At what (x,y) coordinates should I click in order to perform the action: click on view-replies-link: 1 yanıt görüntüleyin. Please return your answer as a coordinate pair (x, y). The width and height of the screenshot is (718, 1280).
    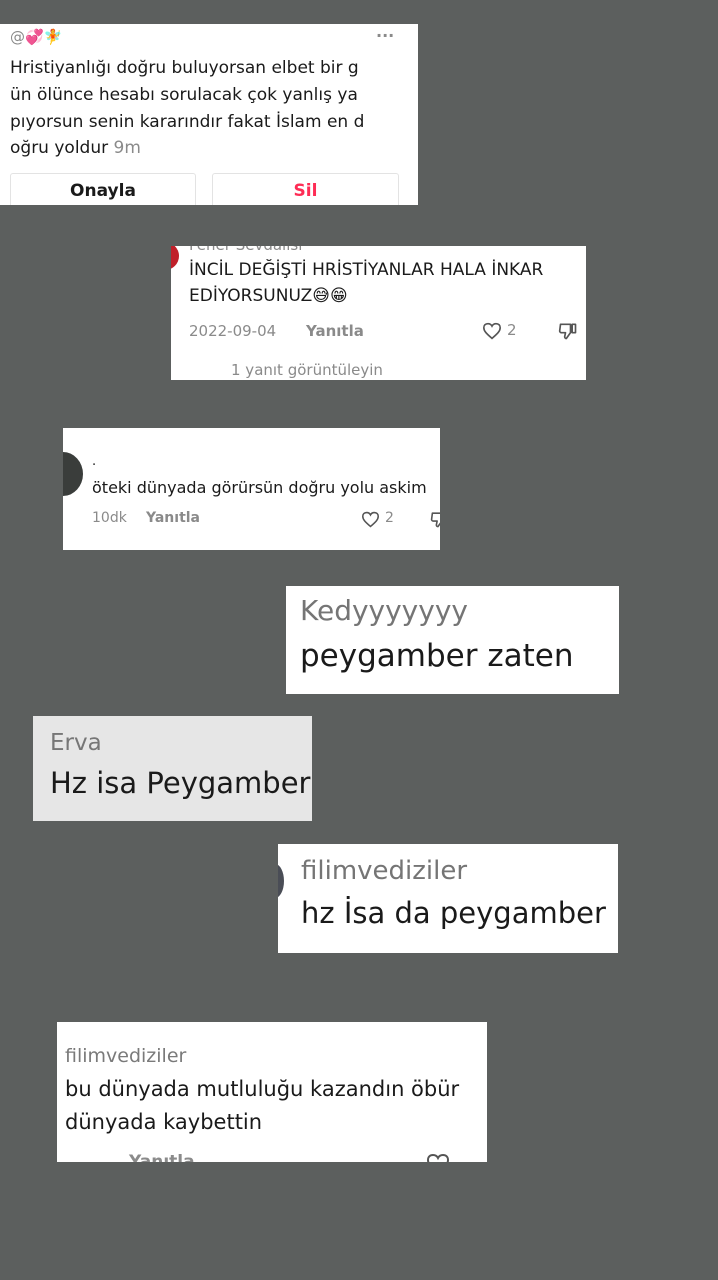
    Looking at the image, I should click on (307, 370).